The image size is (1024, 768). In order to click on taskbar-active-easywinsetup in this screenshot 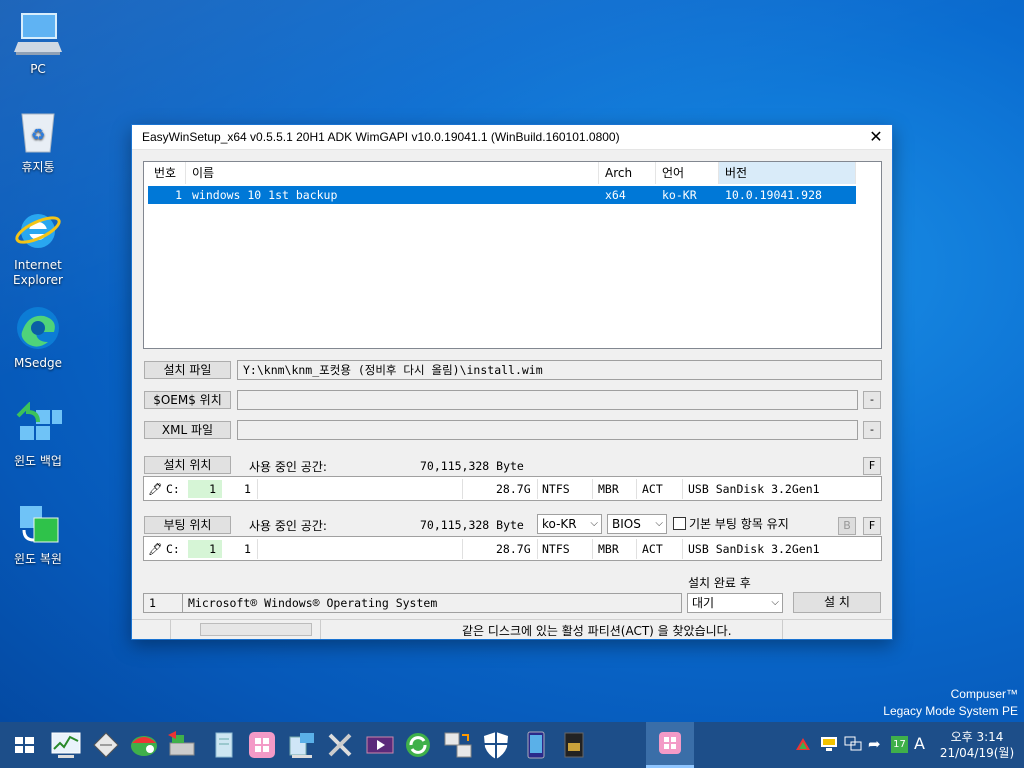, I will do `click(670, 745)`.